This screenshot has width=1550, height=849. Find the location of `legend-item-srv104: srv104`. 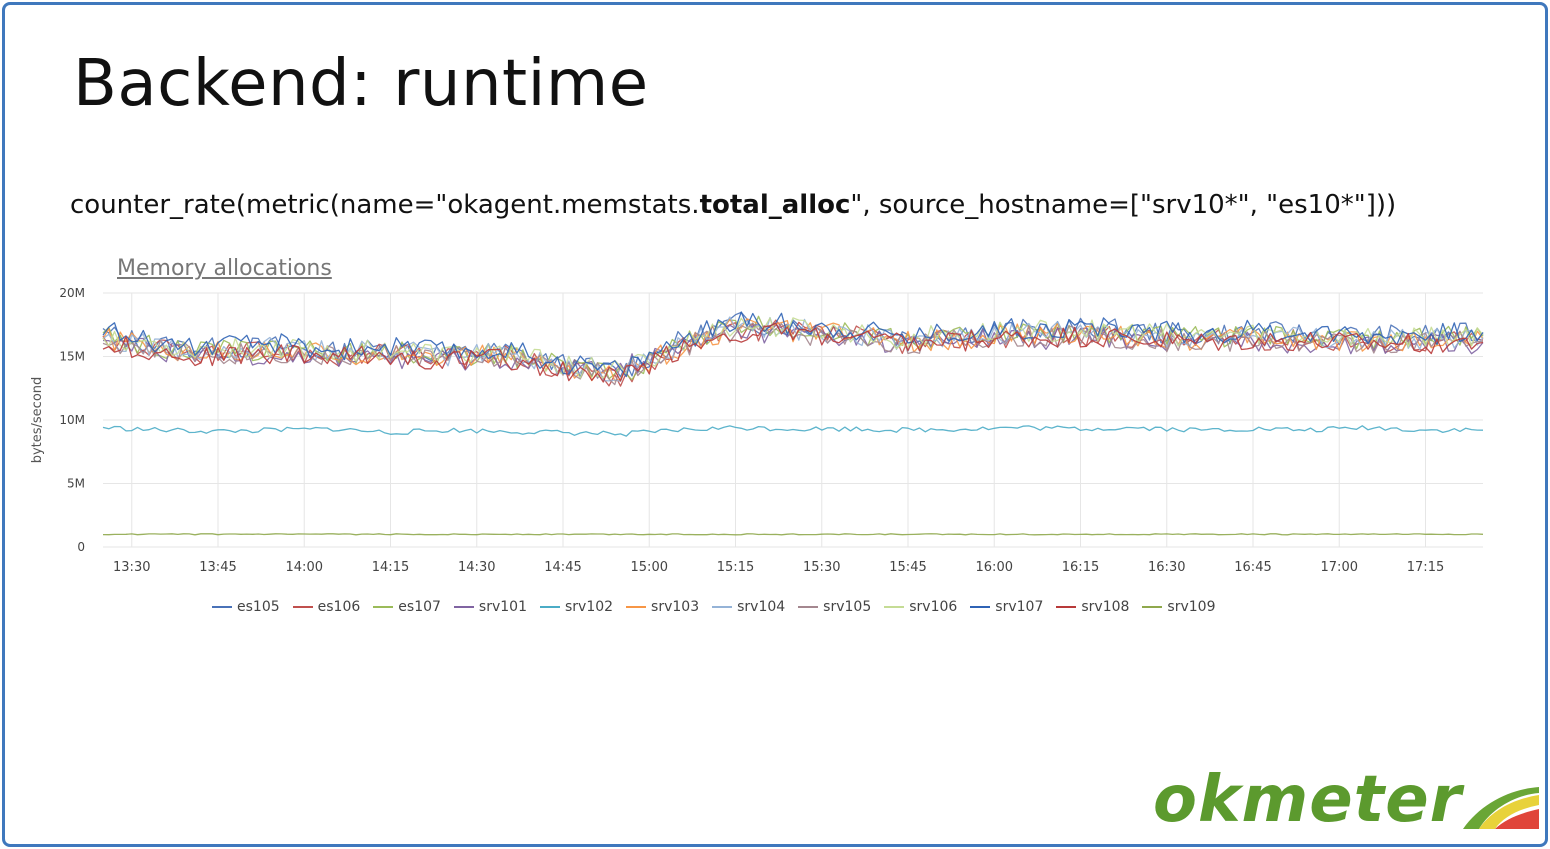

legend-item-srv104: srv104 is located at coordinates (748, 607).